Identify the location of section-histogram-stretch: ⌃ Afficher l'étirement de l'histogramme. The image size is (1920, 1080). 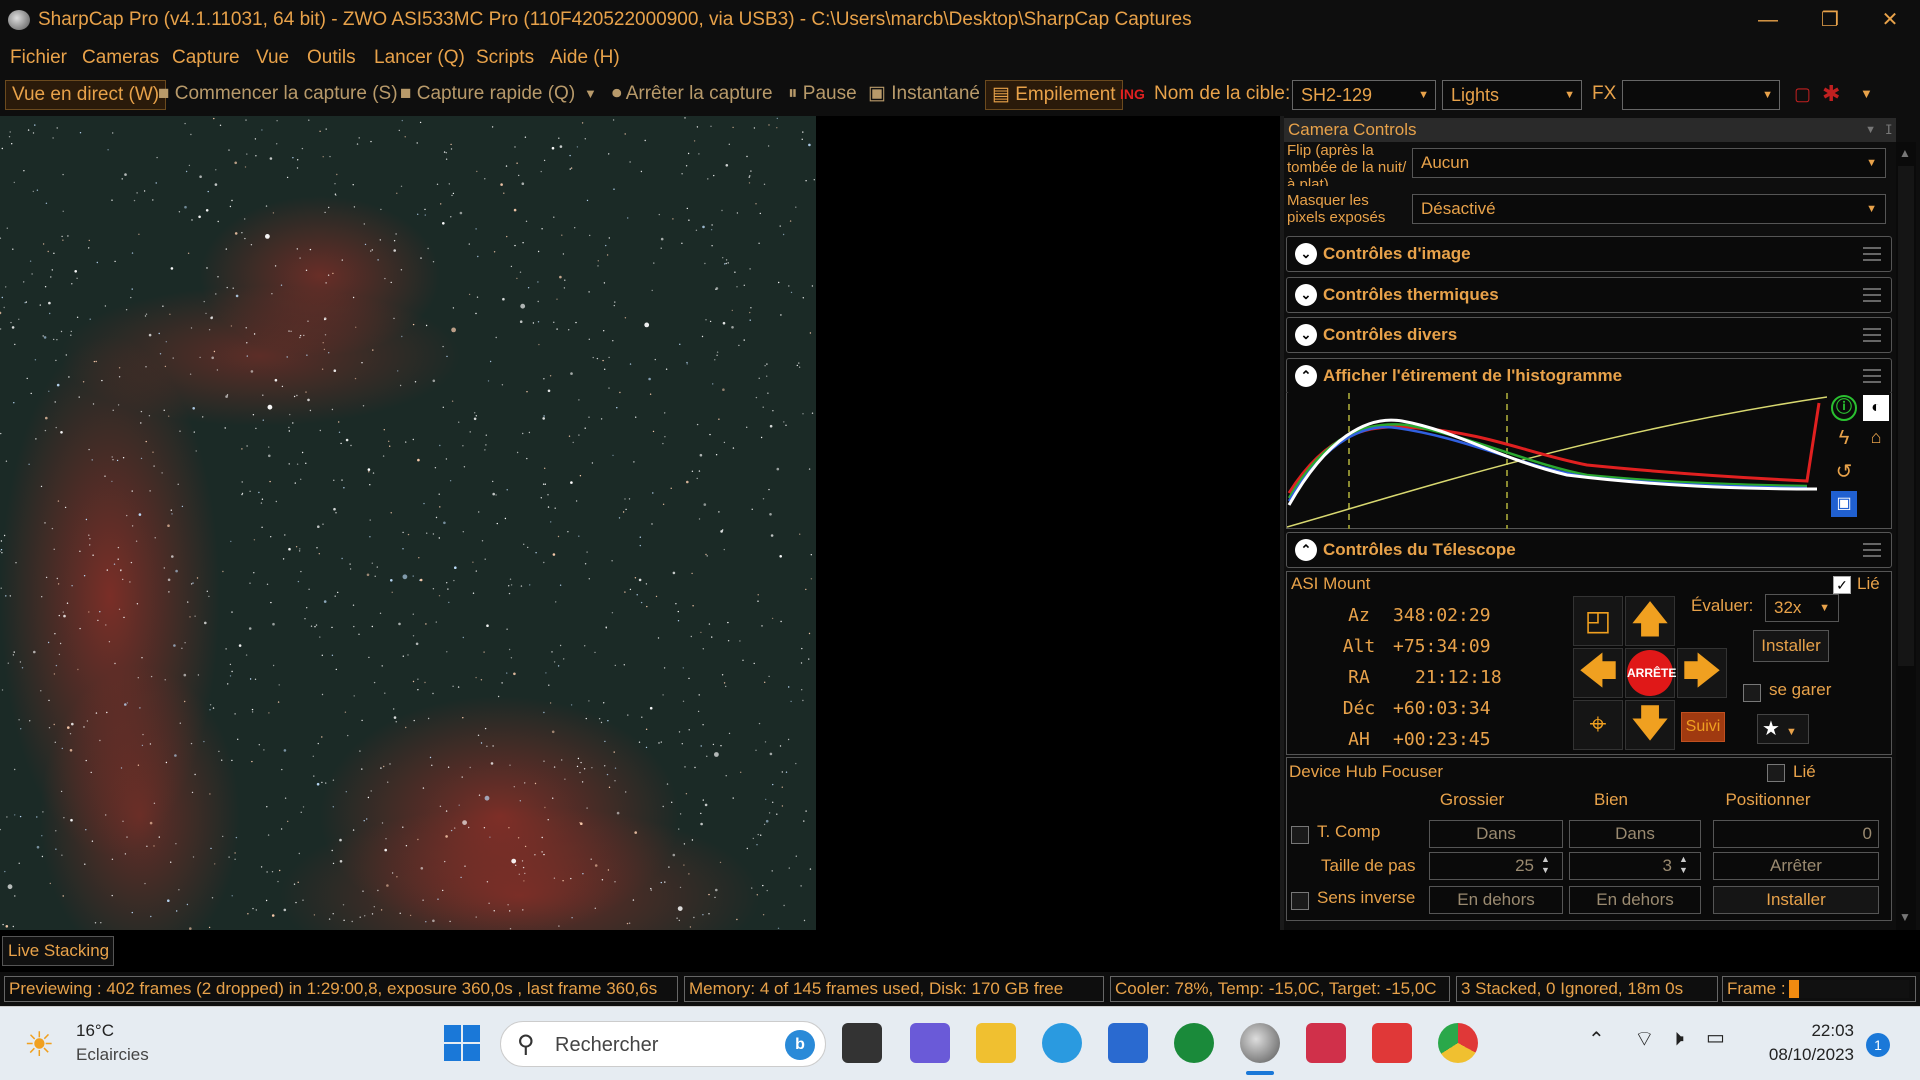
(1589, 376).